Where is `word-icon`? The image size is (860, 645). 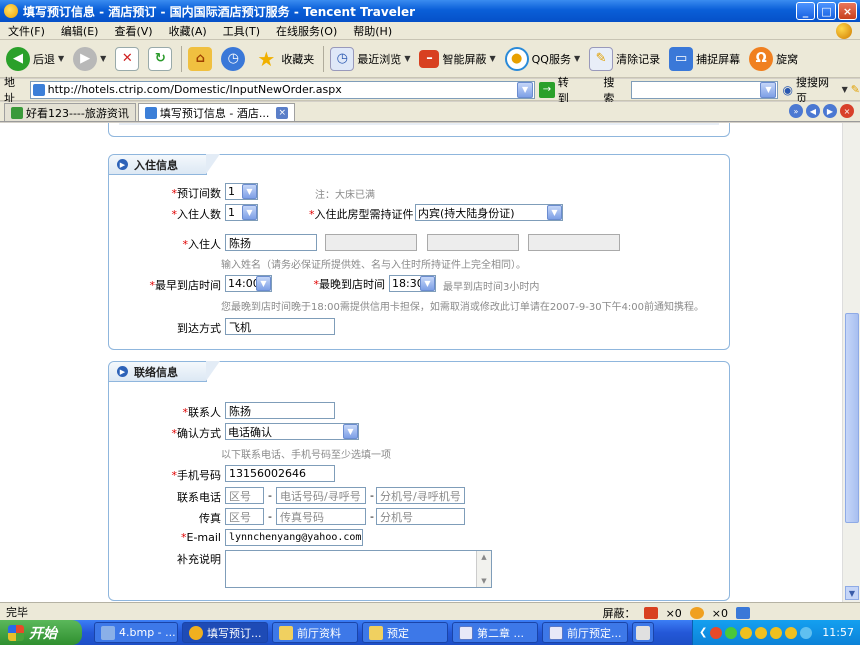 word-icon is located at coordinates (466, 632).